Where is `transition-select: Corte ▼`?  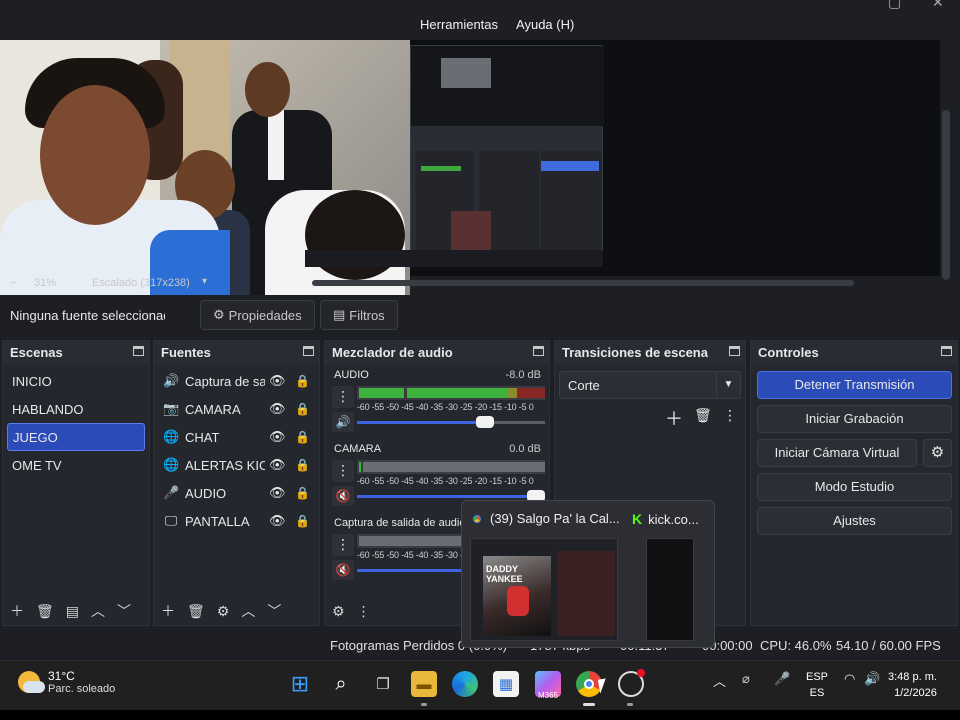 transition-select: Corte ▼ is located at coordinates (650, 385).